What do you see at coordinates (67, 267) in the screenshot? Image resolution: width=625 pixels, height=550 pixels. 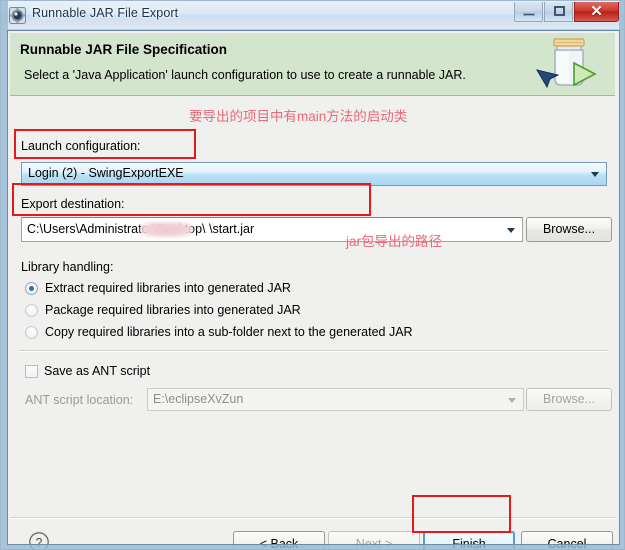 I see `library-handling-label: Library handling:` at bounding box center [67, 267].